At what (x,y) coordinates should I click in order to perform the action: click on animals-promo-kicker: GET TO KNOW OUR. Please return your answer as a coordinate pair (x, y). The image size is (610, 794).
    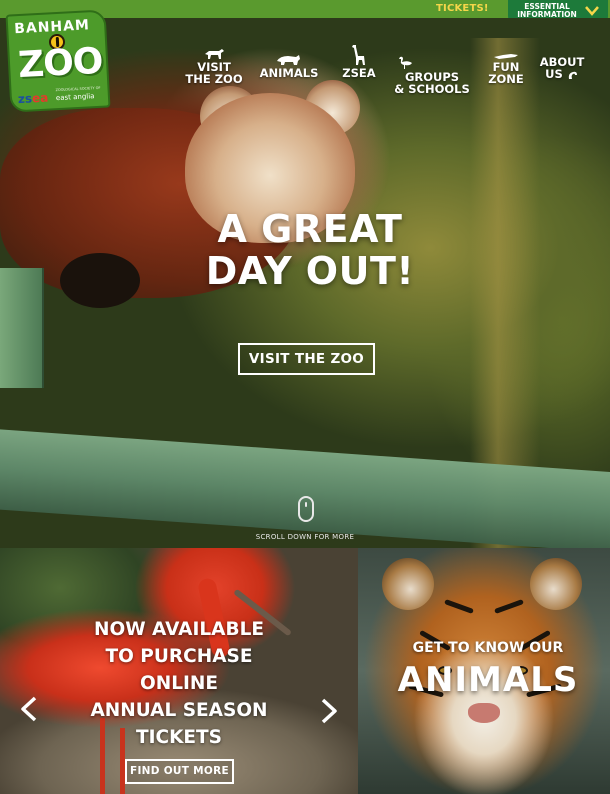
    Looking at the image, I should click on (488, 648).